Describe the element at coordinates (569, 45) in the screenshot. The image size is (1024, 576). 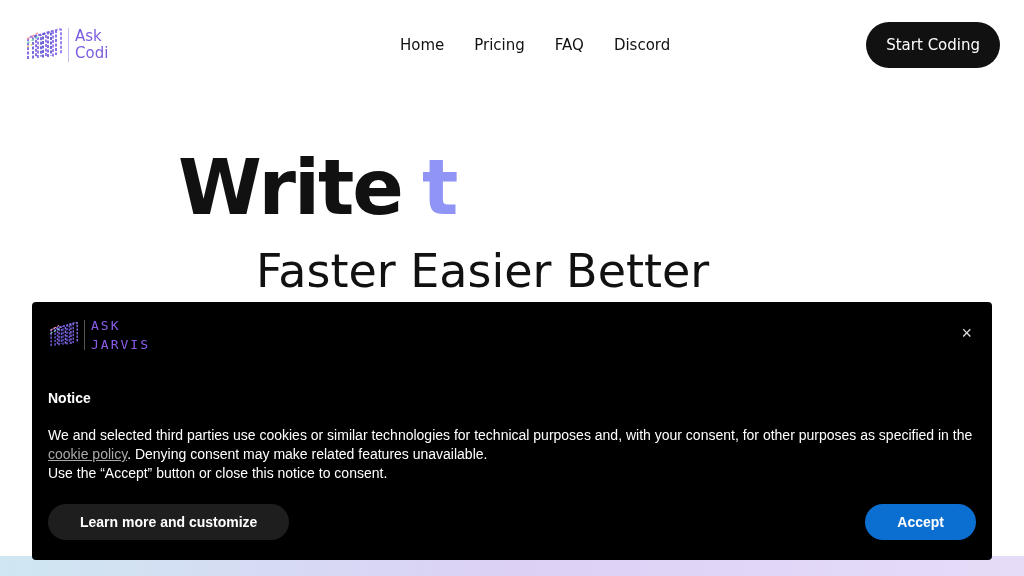
I see `nav-link: FAQ` at that location.